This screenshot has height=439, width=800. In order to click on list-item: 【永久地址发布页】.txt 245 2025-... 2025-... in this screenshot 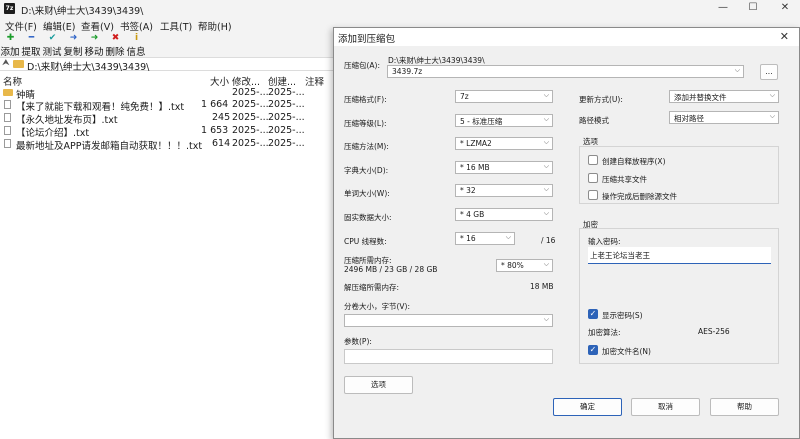, I will do `click(170, 119)`.